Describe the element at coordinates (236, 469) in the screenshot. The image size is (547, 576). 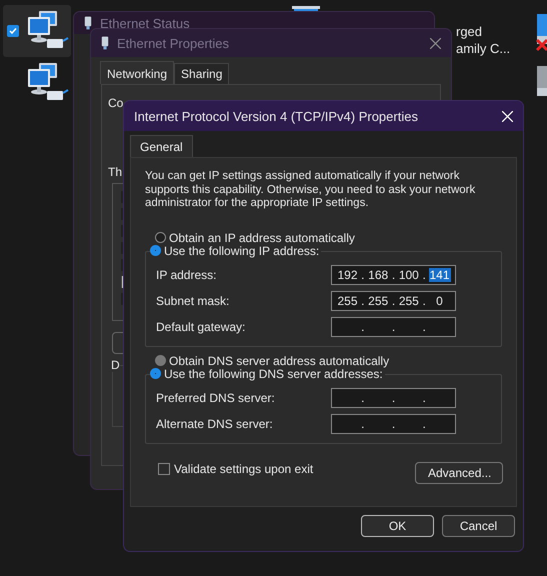
I see `checkbox-option: Validate settings upon exit` at that location.